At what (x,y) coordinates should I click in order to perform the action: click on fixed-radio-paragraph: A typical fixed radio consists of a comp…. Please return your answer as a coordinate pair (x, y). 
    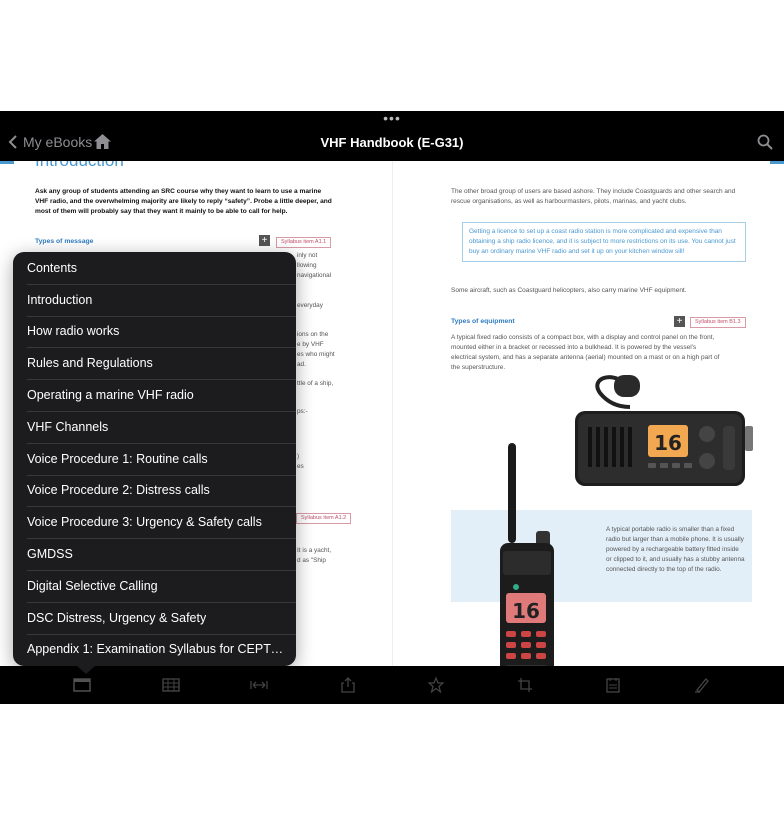
    Looking at the image, I should click on (585, 352).